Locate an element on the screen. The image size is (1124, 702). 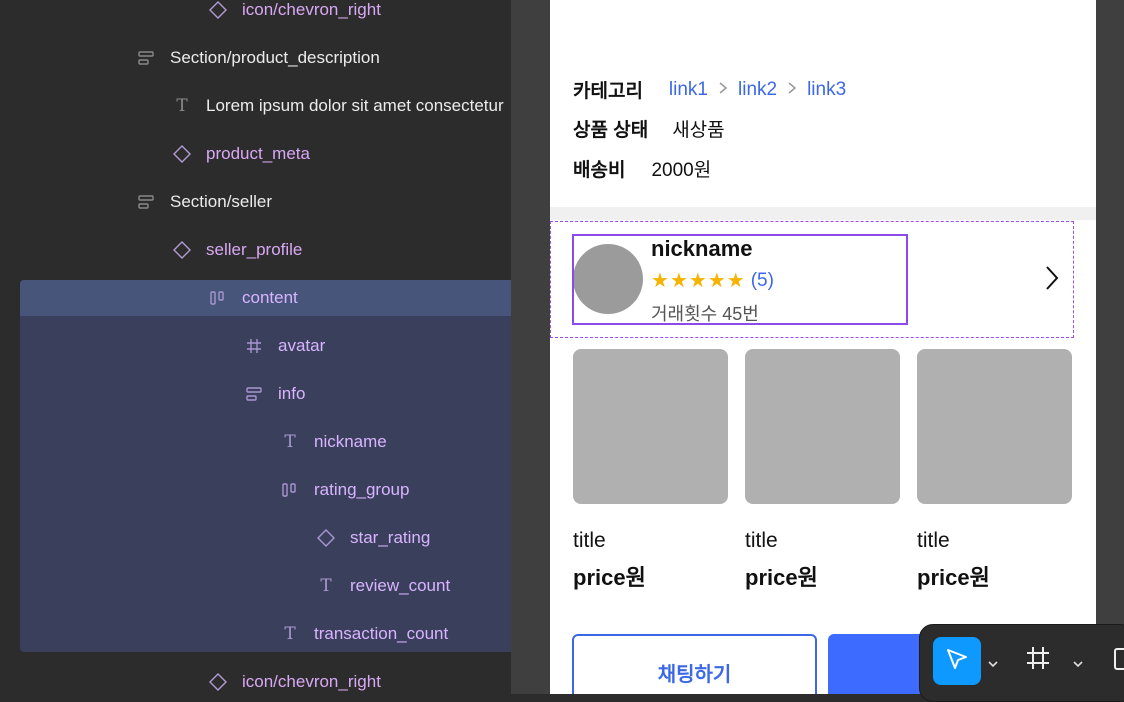
frame-grid-icon is located at coordinates (254, 346).